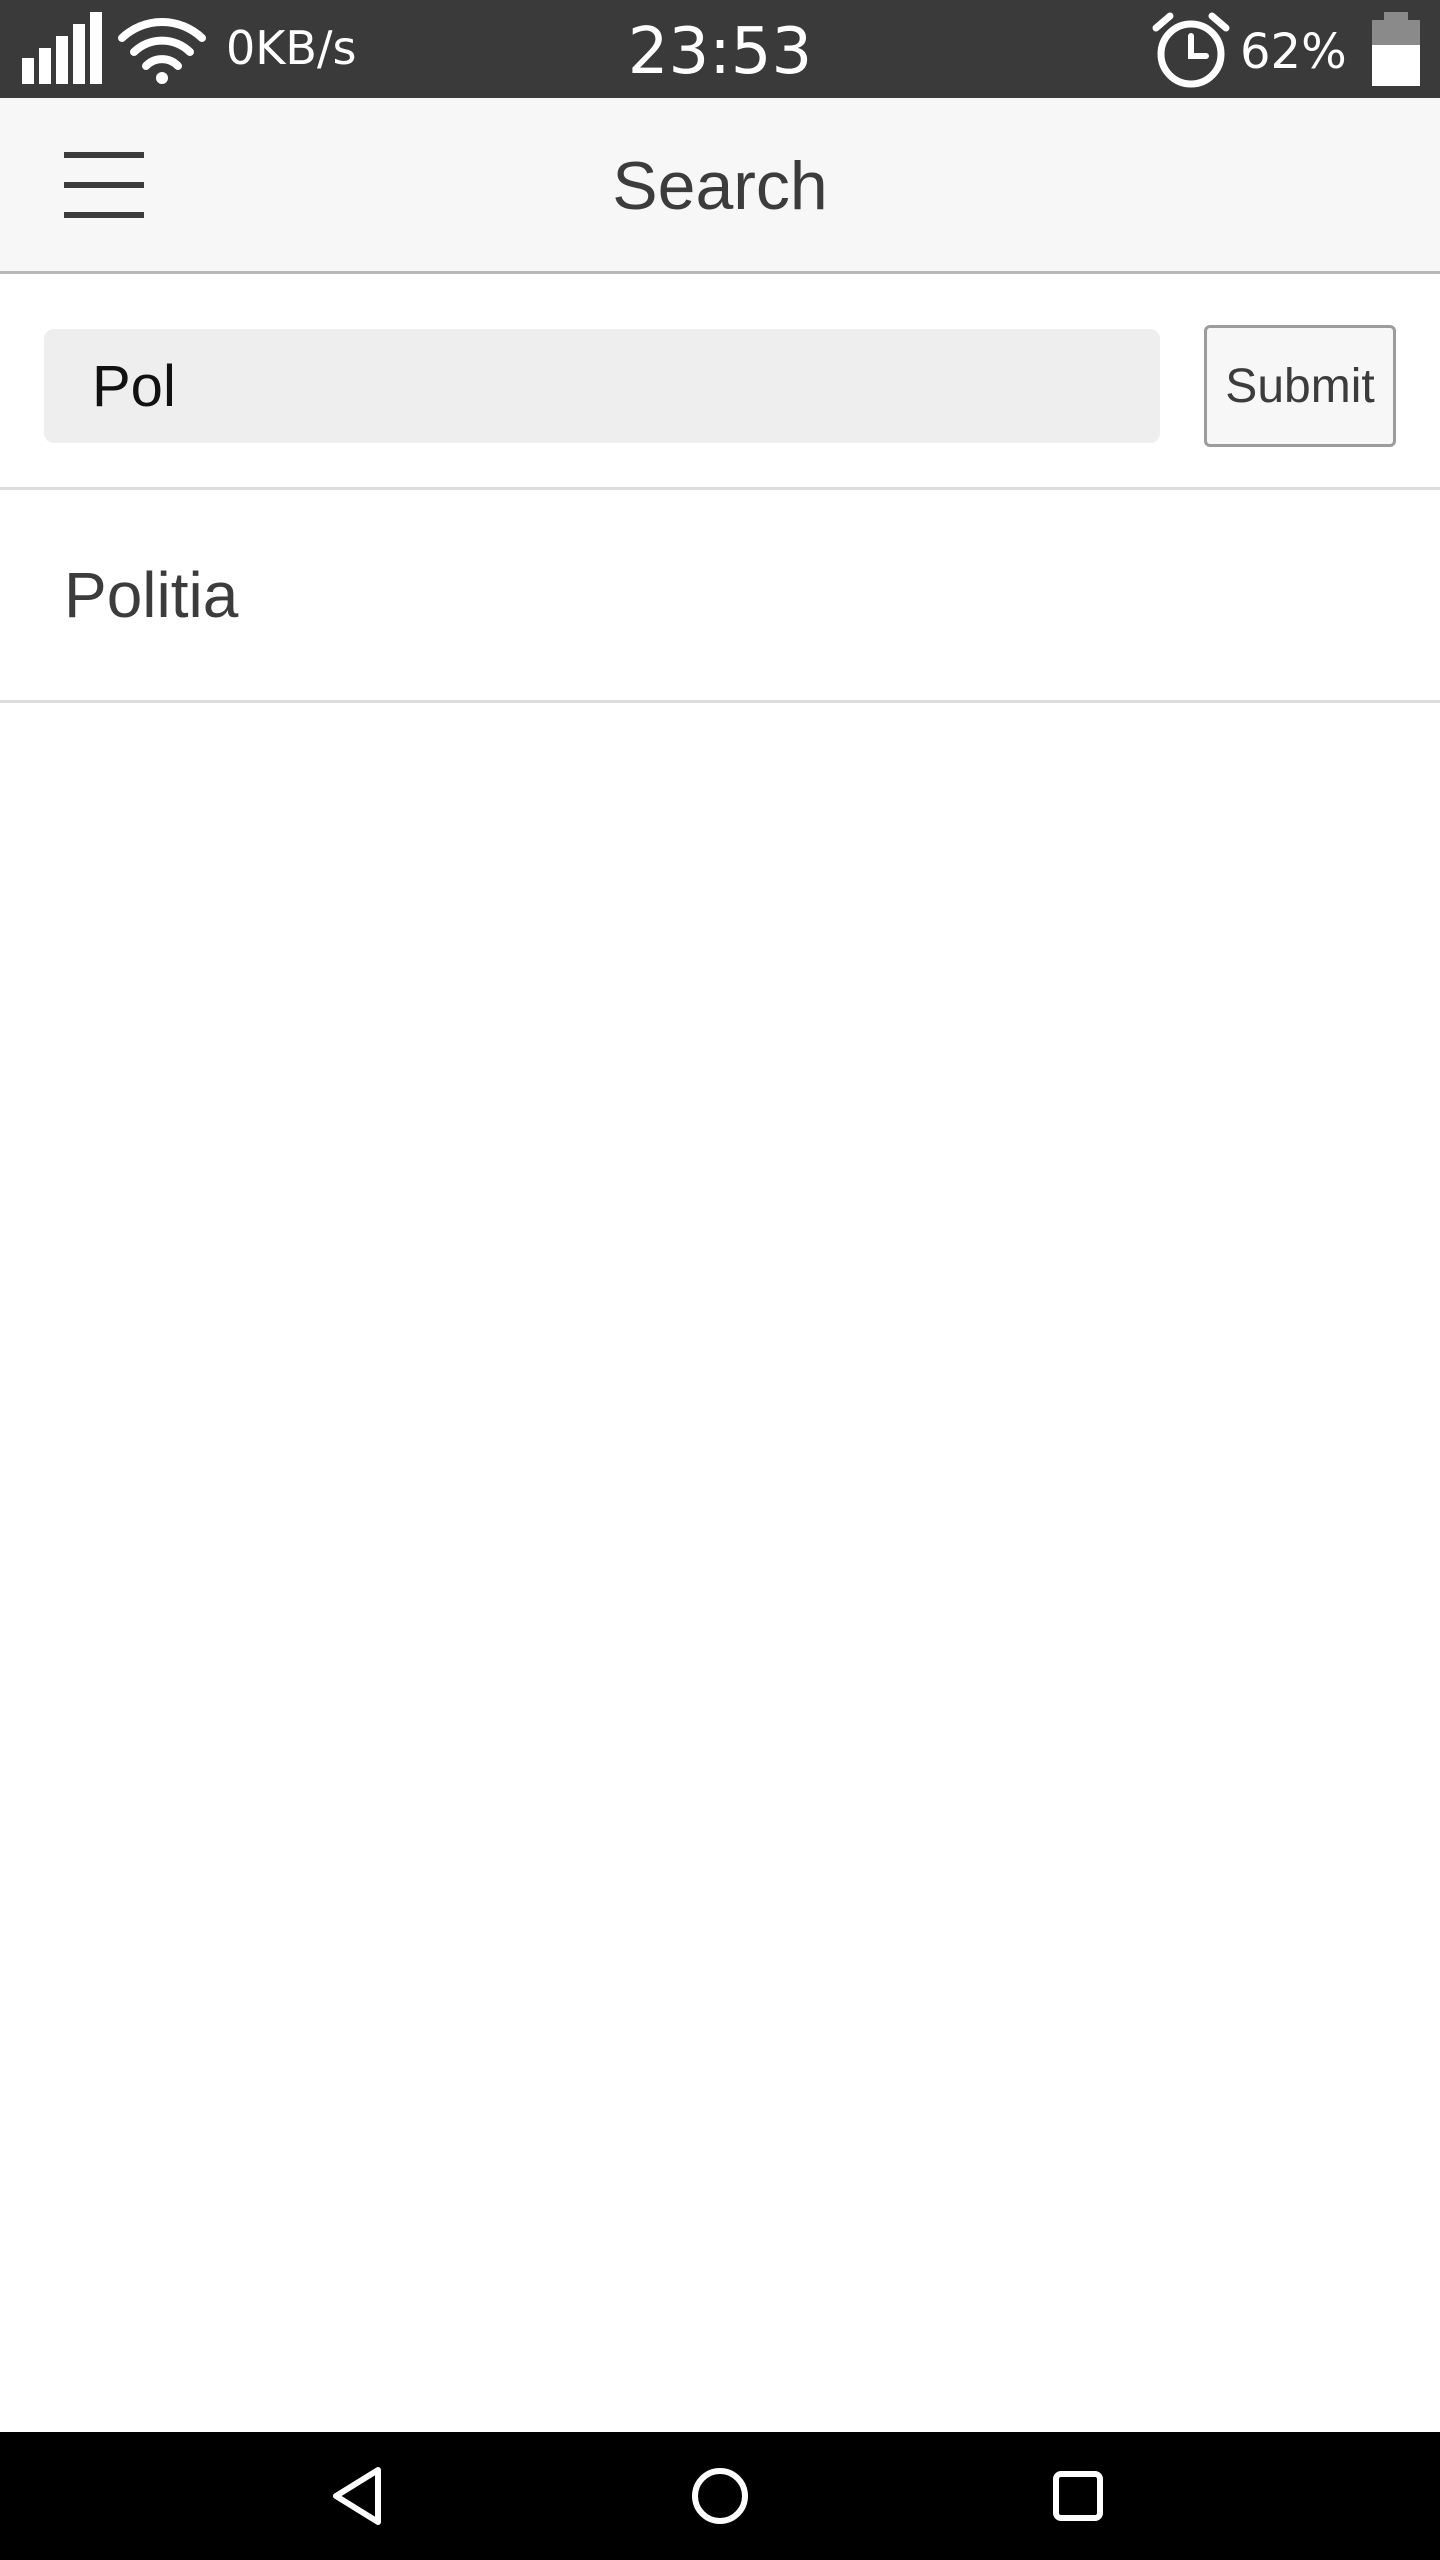 Image resolution: width=1440 pixels, height=2560 pixels. I want to click on submit-button: Submit, so click(1300, 386).